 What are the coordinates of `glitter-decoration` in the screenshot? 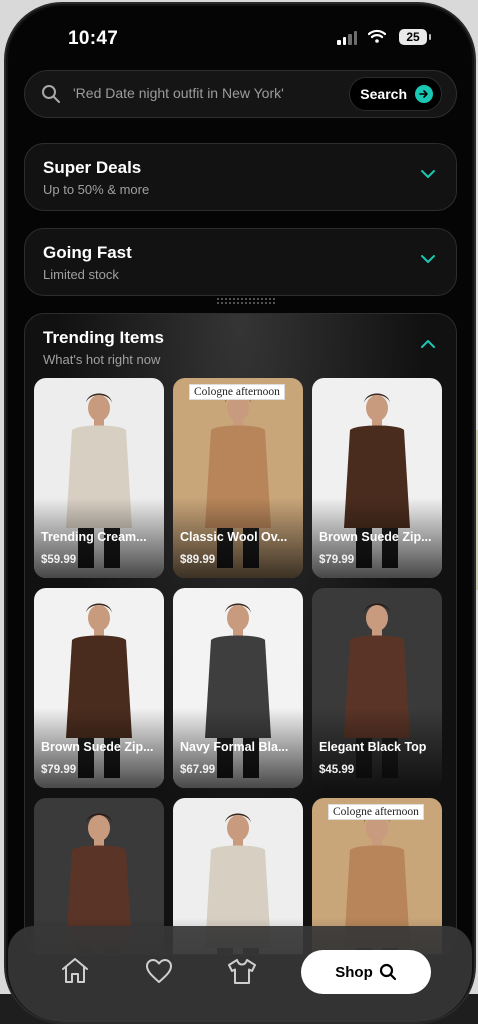 It's located at (246, 301).